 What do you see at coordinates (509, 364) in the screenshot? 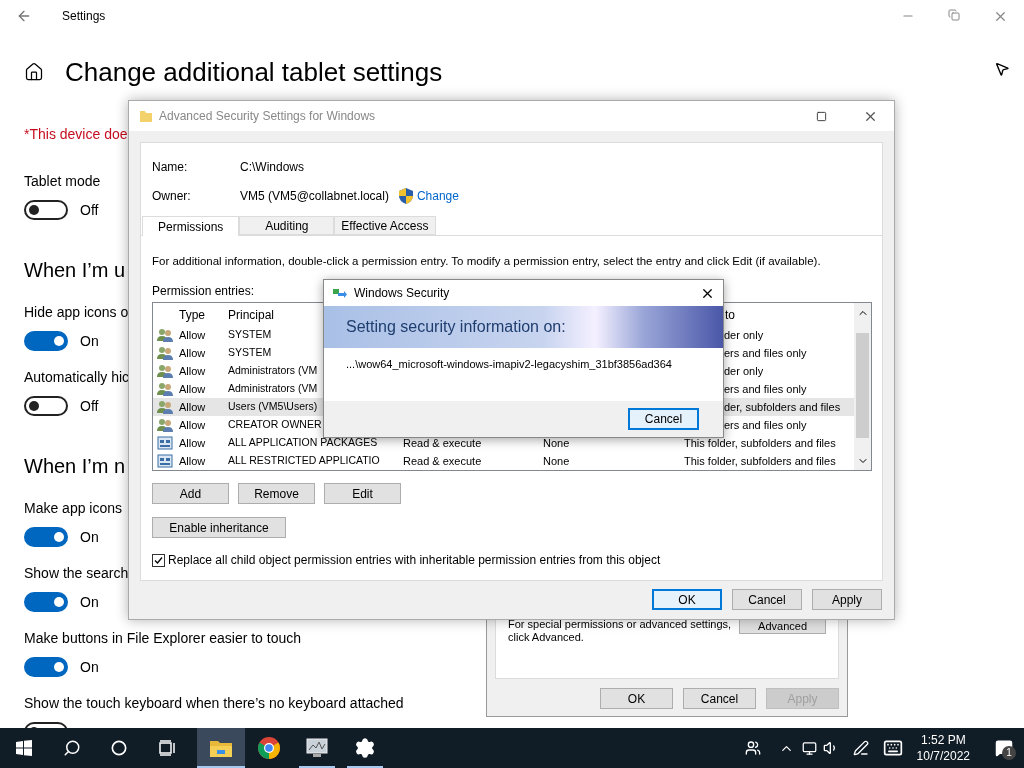
I see `path-text: ...\wow64_microsoft-windows-imapiv2-legacyshim_31bf3856ad364` at bounding box center [509, 364].